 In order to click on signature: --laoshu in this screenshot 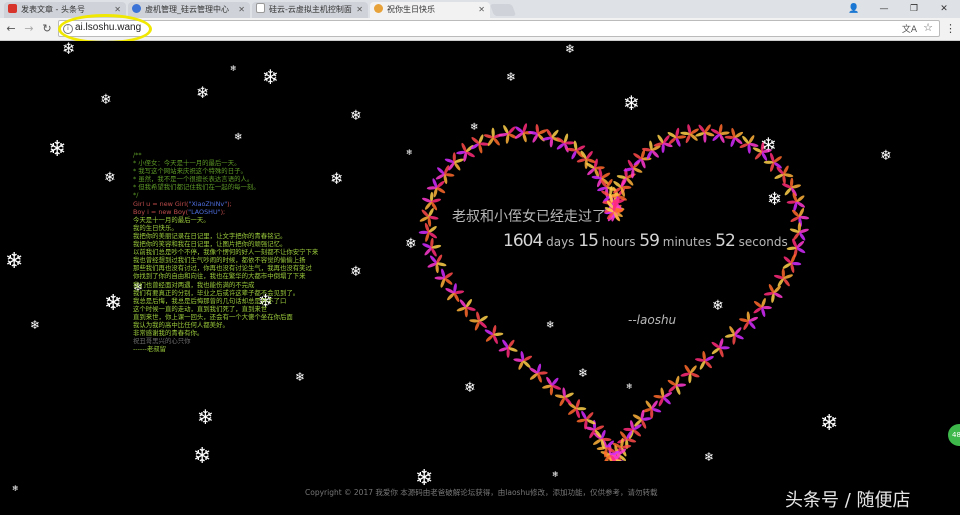, I will do `click(652, 320)`.